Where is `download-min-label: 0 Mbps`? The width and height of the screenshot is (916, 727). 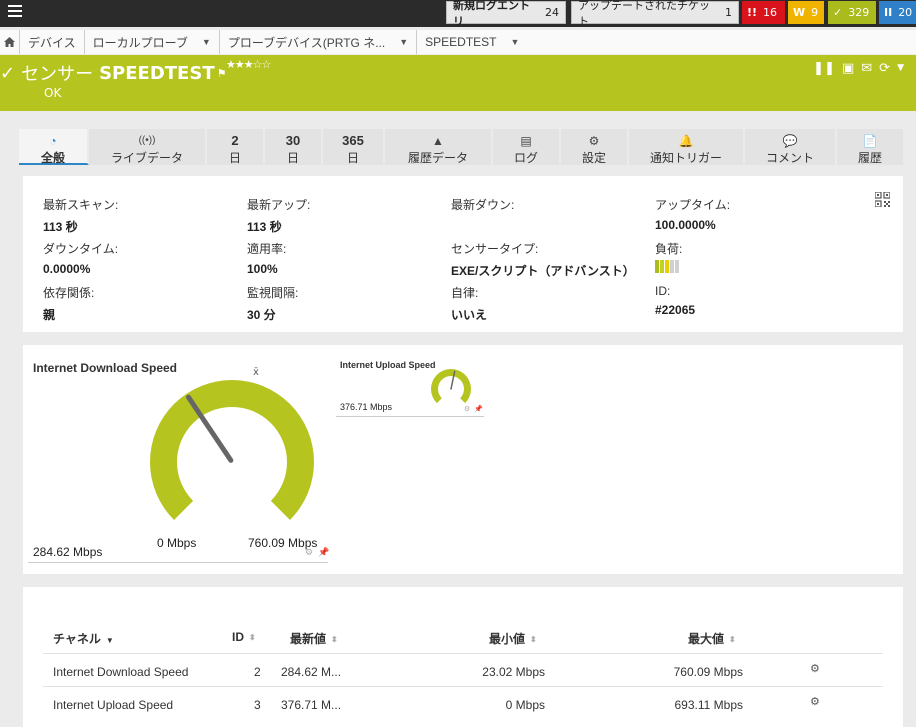
download-min-label: 0 Mbps is located at coordinates (177, 543).